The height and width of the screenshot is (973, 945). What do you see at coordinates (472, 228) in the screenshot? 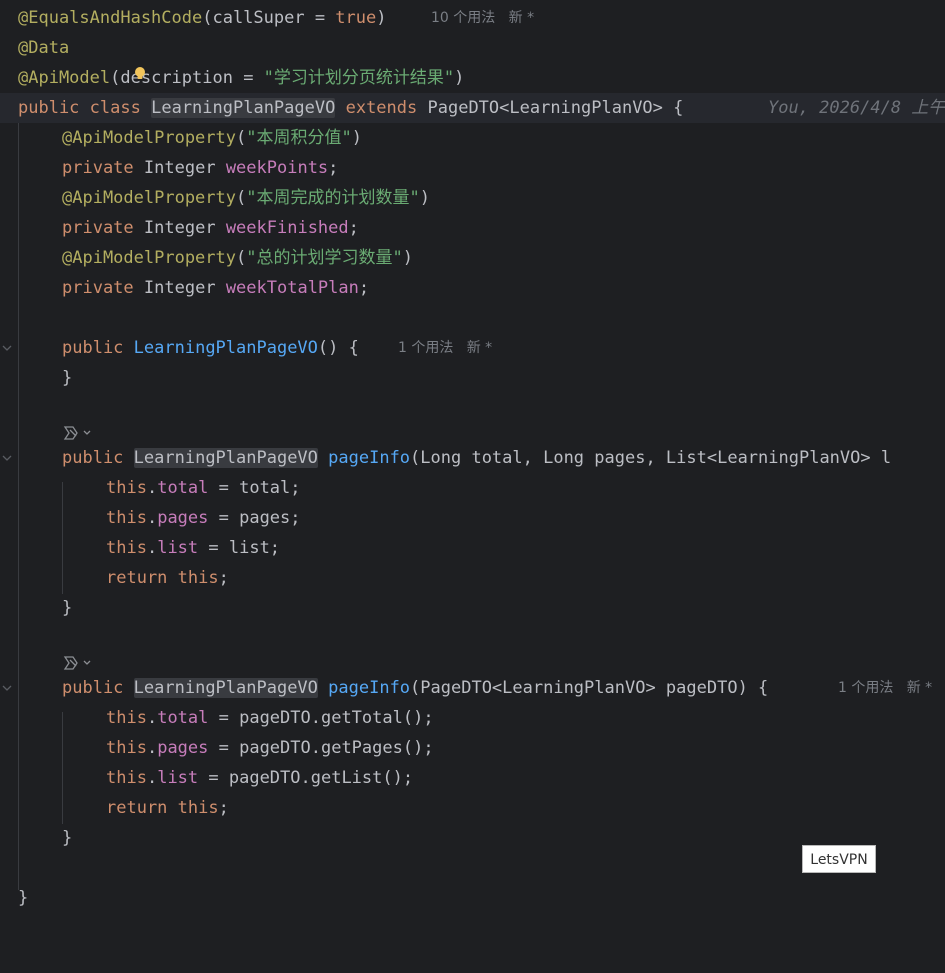
I see `code-line: private Integer weekFinished;` at bounding box center [472, 228].